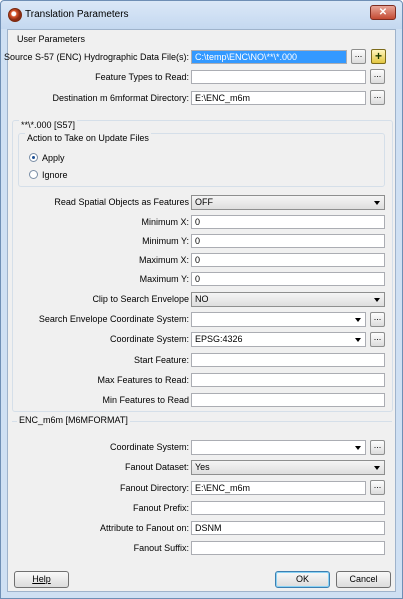 This screenshot has height=599, width=403. What do you see at coordinates (201, 160) in the screenshot?
I see `update-action-group: Action to Take on Update Files` at bounding box center [201, 160].